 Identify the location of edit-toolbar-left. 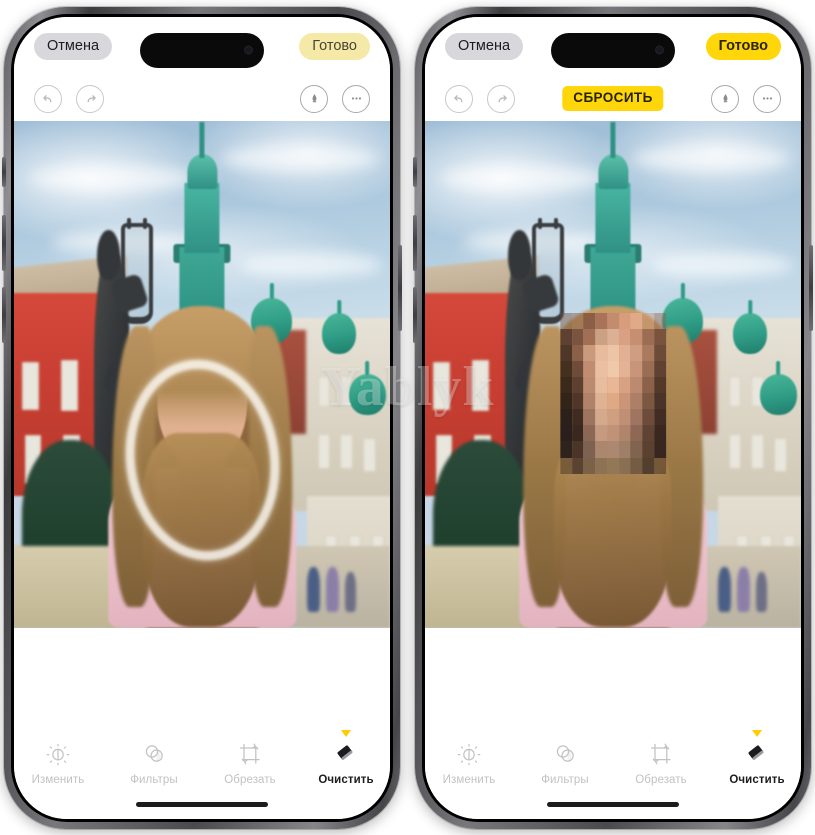
(202, 98).